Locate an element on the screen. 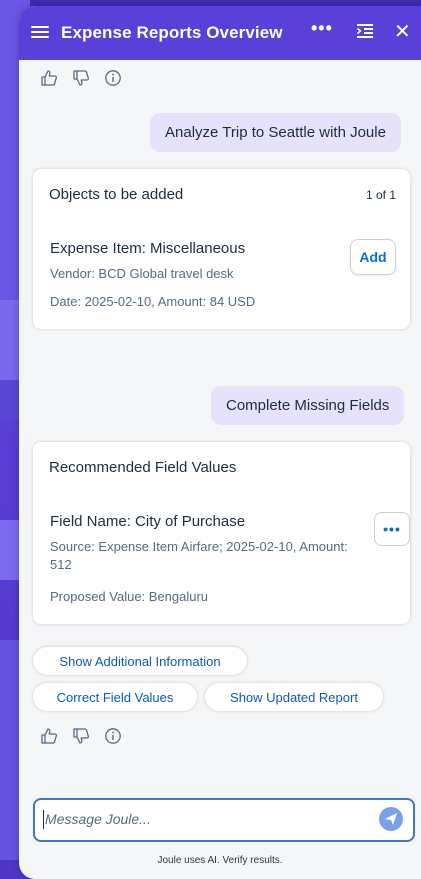 This screenshot has width=421, height=879. field-name: Field Name: City of Purchase is located at coordinates (148, 521).